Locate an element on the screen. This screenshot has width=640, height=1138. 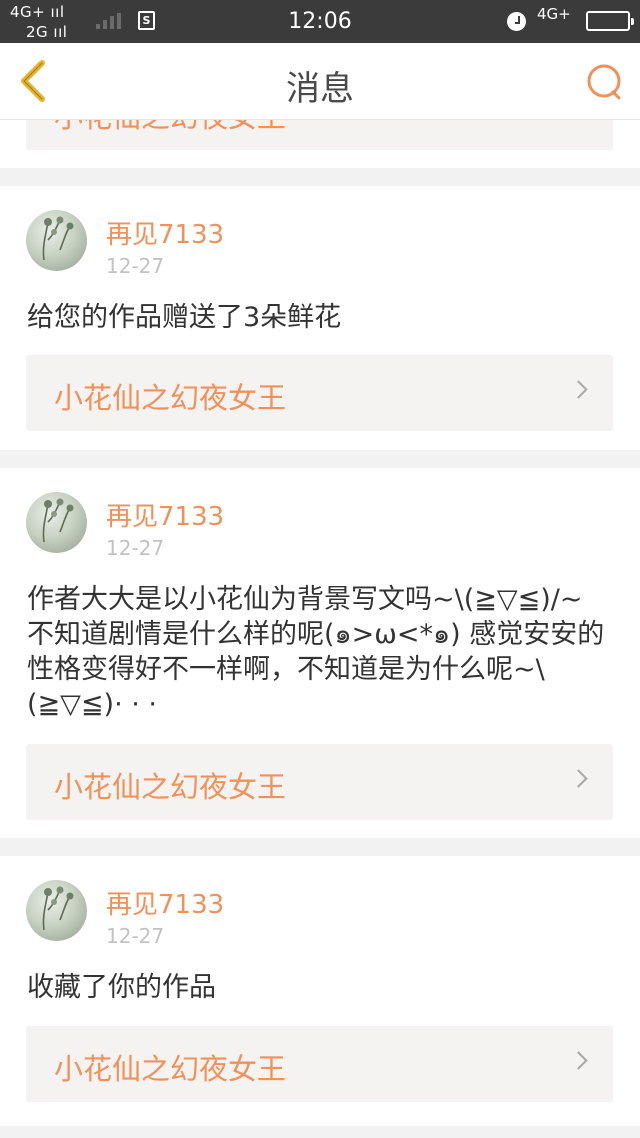
search-icon is located at coordinates (604, 82).